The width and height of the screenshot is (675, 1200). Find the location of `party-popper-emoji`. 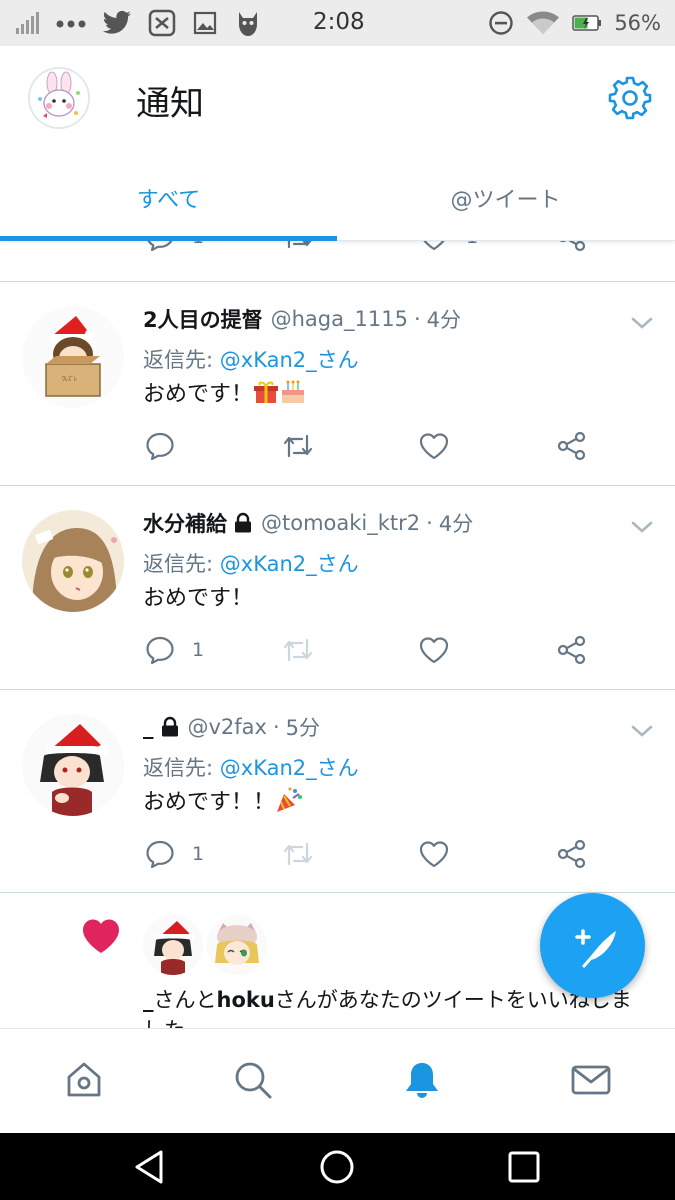

party-popper-emoji is located at coordinates (290, 799).